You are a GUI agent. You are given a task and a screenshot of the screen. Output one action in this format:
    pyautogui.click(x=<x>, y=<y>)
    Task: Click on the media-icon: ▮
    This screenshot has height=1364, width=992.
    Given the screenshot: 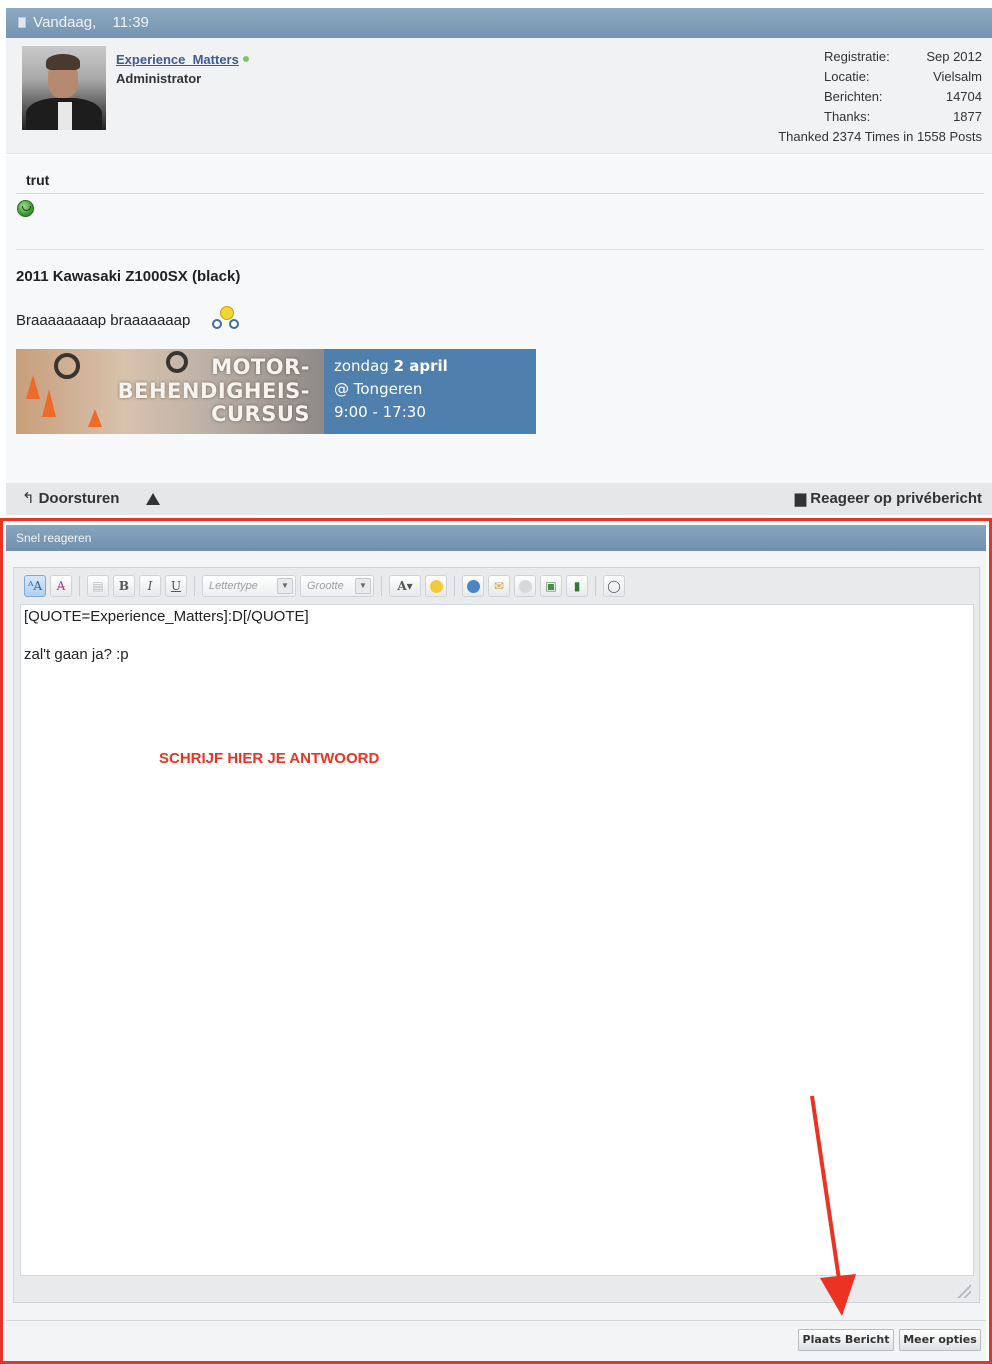 What is the action you would take?
    pyautogui.click(x=577, y=586)
    